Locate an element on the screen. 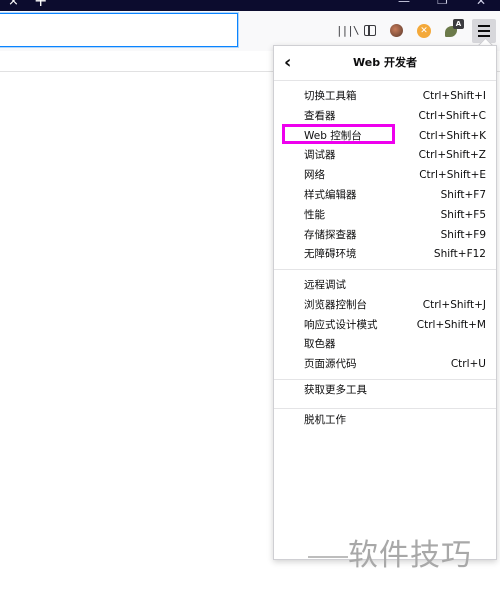 This screenshot has width=500, height=595. menu-item-label: 无障碍环境 is located at coordinates (330, 254).